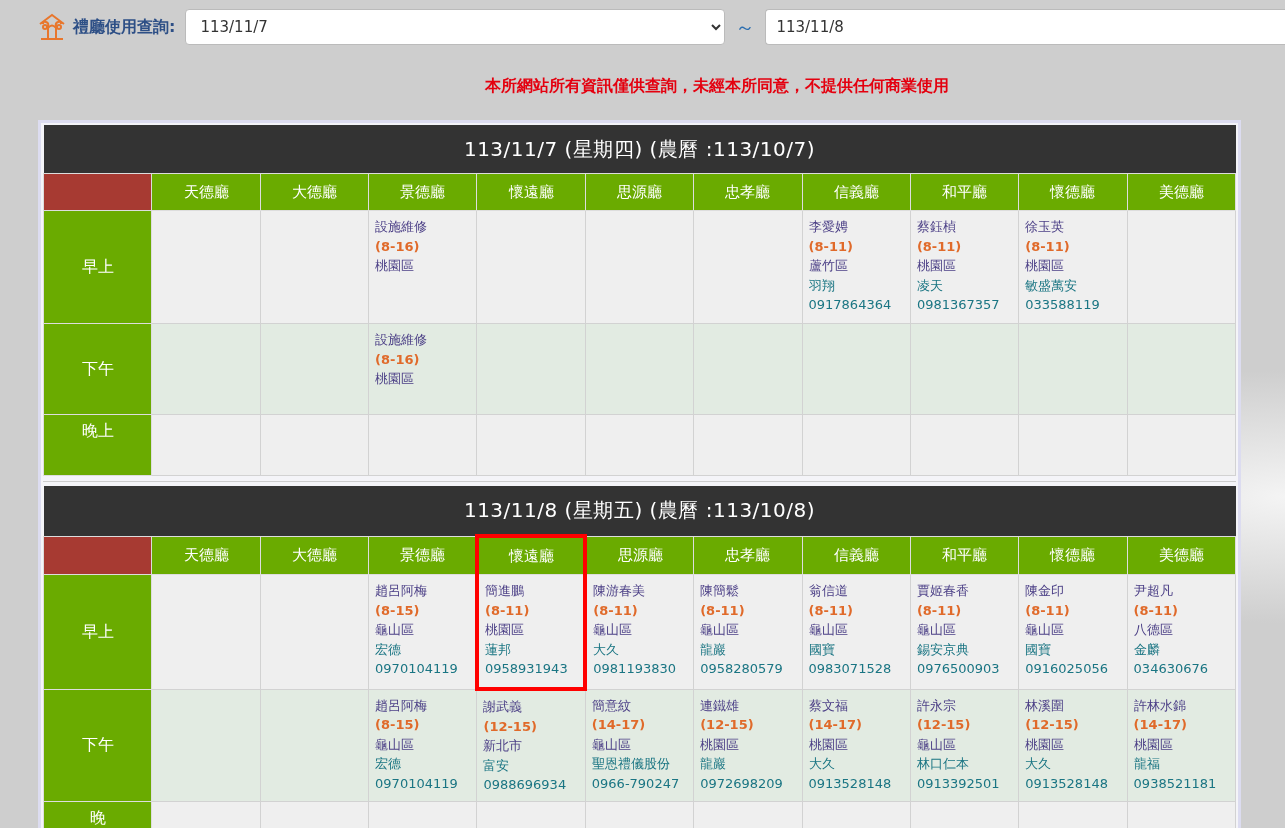 The height and width of the screenshot is (828, 1285). I want to click on phone-number: 034630676, so click(1171, 669).